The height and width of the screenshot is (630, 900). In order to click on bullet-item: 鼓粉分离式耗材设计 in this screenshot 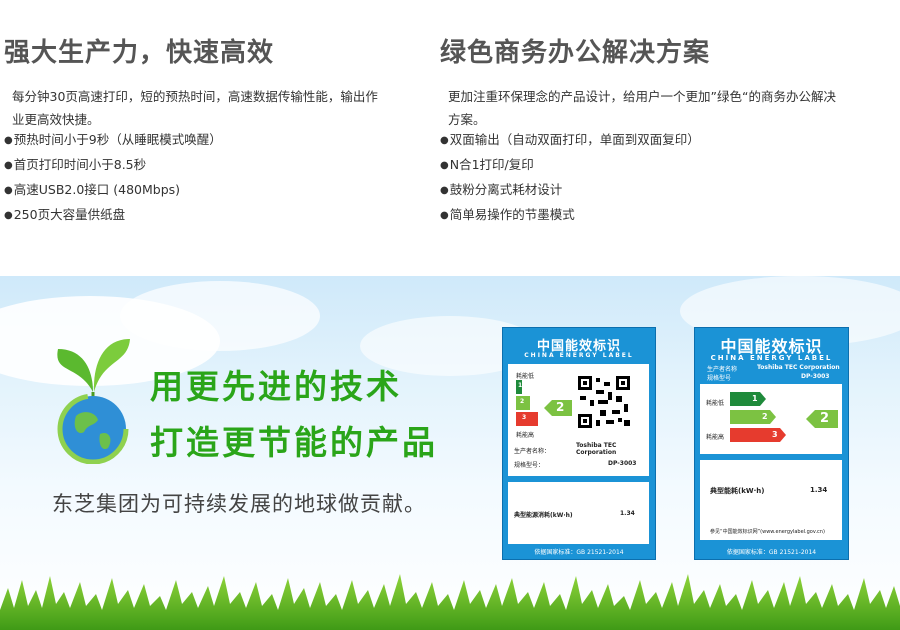, I will do `click(570, 190)`.